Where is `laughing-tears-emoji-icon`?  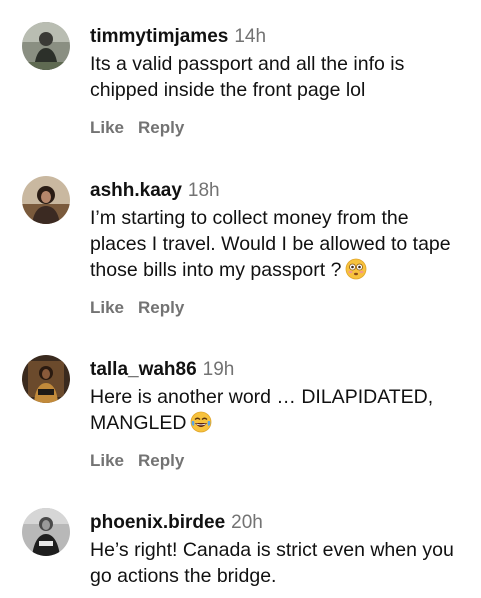
laughing-tears-emoji-icon is located at coordinates (201, 422).